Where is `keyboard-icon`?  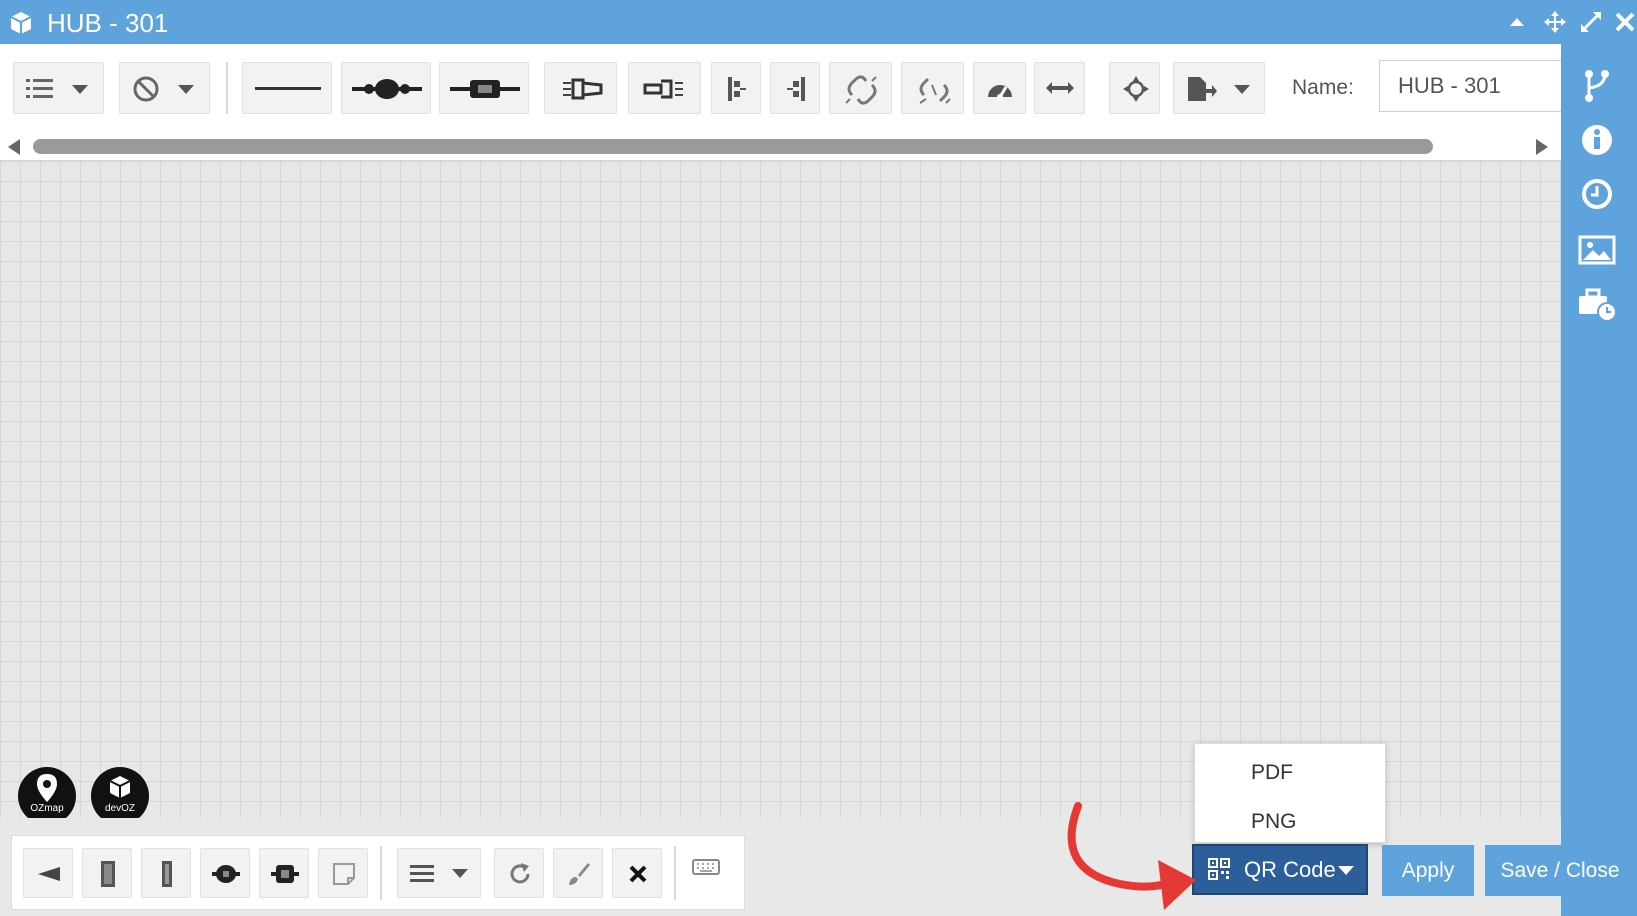
keyboard-icon is located at coordinates (706, 867).